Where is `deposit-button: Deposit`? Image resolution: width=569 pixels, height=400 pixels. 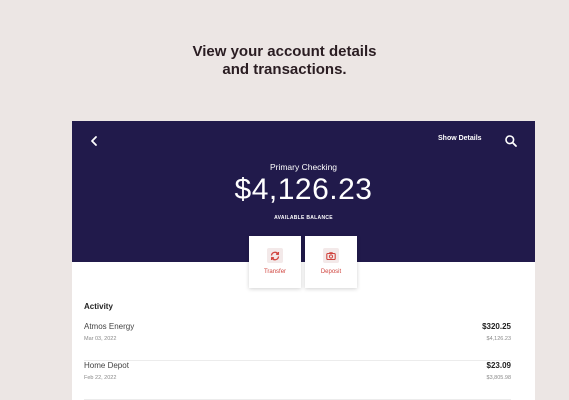 deposit-button: Deposit is located at coordinates (331, 262).